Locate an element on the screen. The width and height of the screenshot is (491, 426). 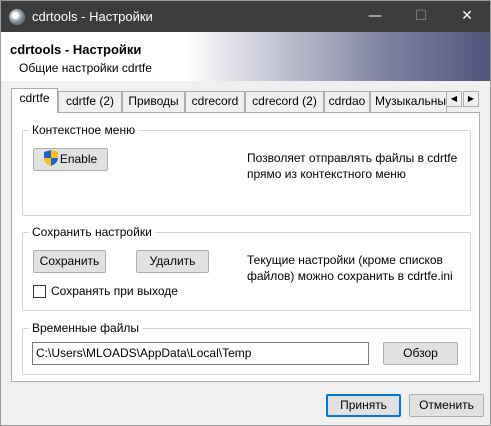
minimize-button: — is located at coordinates (375, 16).